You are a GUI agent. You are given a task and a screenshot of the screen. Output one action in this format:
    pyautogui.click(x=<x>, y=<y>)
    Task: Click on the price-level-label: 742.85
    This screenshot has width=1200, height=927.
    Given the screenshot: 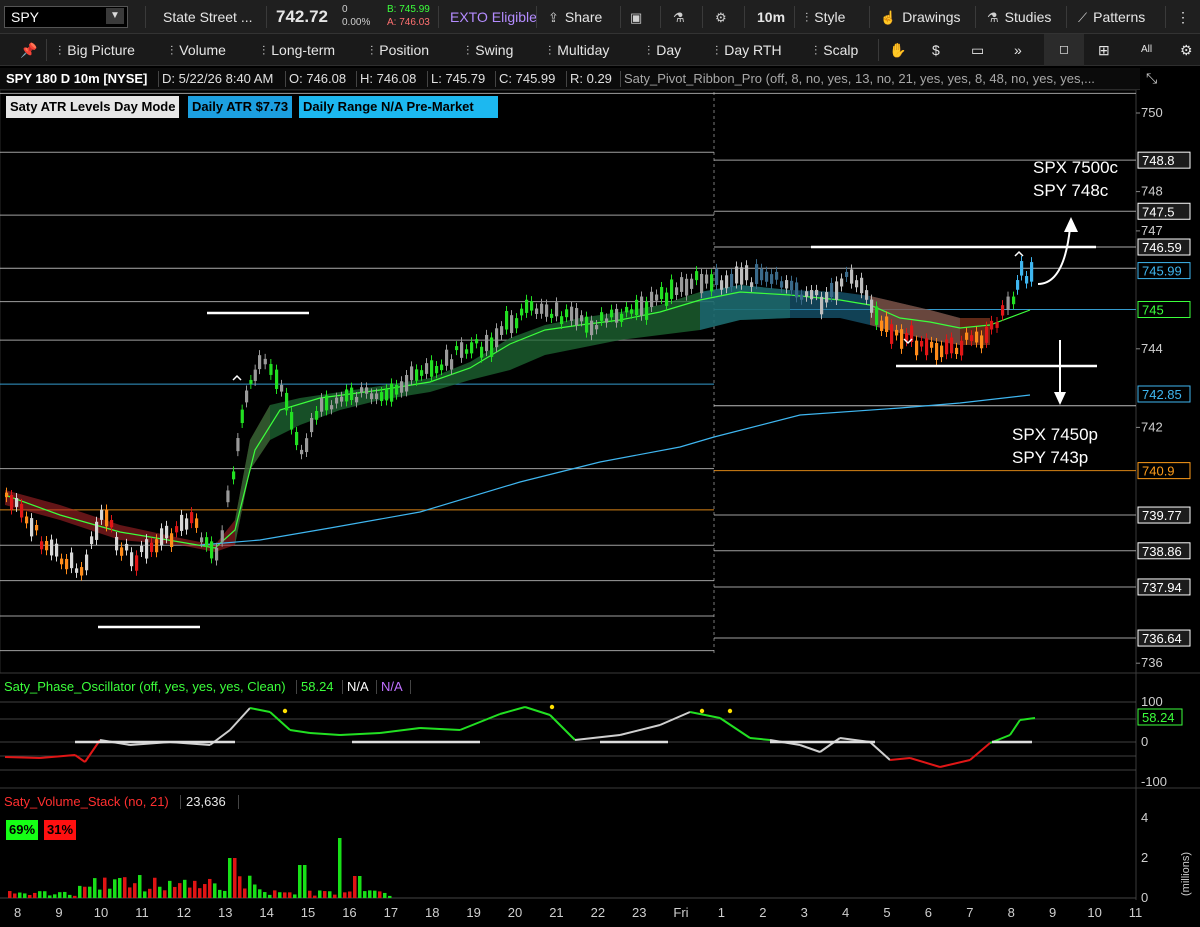 What is the action you would take?
    pyautogui.click(x=1162, y=394)
    